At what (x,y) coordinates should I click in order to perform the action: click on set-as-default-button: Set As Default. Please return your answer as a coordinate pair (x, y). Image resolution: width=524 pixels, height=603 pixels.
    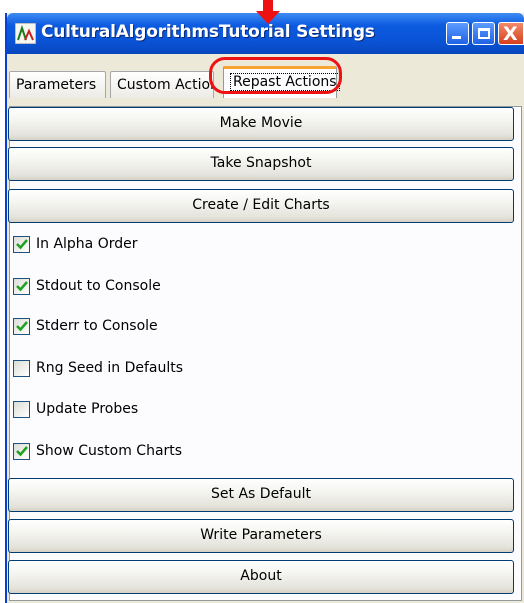
    Looking at the image, I should click on (261, 495).